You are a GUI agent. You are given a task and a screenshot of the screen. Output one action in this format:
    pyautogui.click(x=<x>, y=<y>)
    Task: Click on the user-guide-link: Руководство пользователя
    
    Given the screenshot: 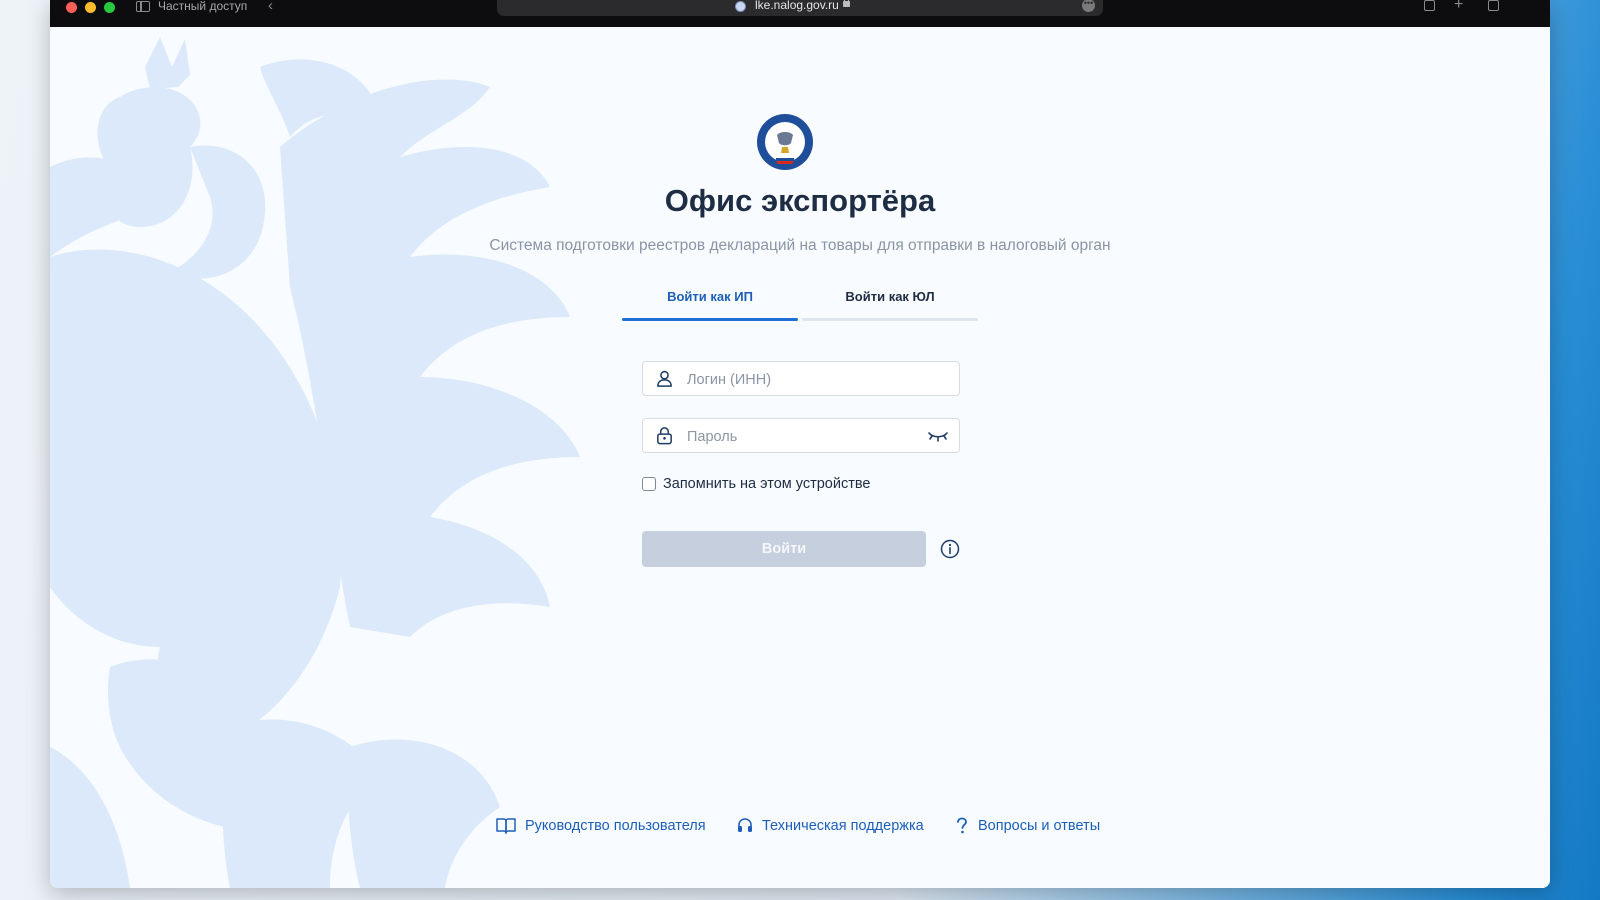 What is the action you would take?
    pyautogui.click(x=600, y=827)
    